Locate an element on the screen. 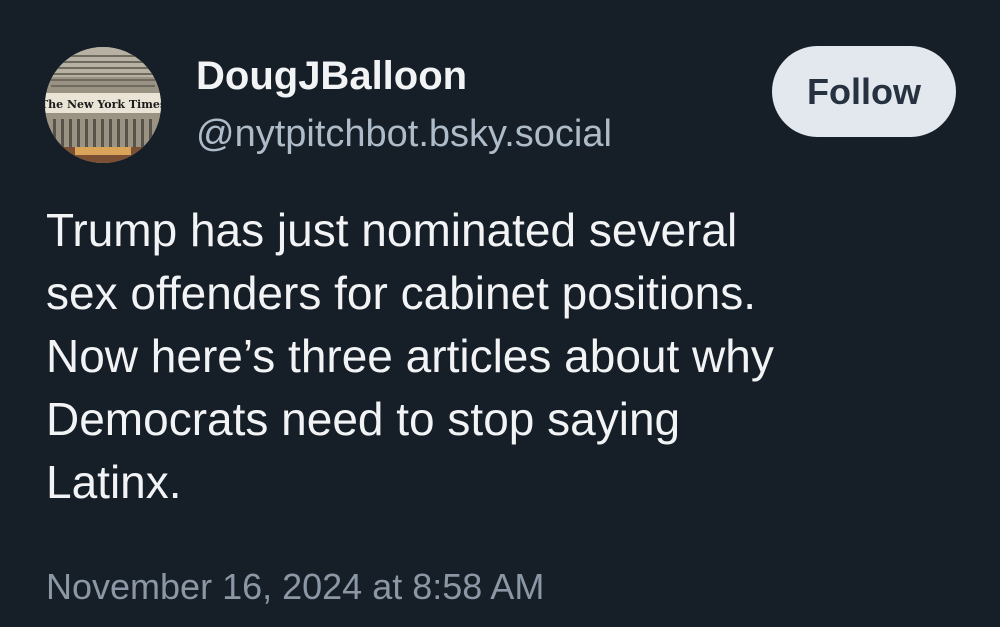 The height and width of the screenshot is (627, 1000). nyt-building-avatar-image: The New York Times is located at coordinates (103, 105).